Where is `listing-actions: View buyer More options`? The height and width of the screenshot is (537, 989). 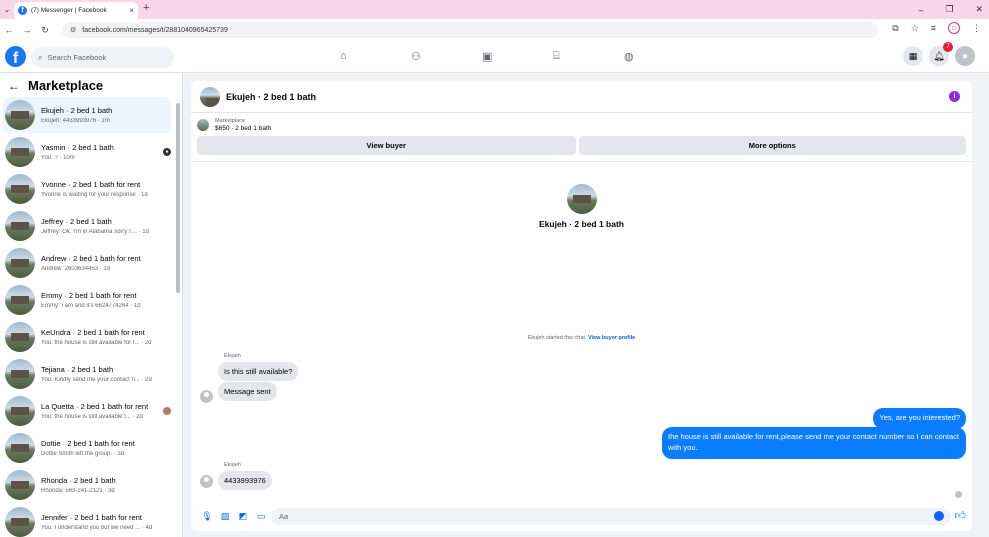
listing-actions: View buyer More options is located at coordinates (581, 145).